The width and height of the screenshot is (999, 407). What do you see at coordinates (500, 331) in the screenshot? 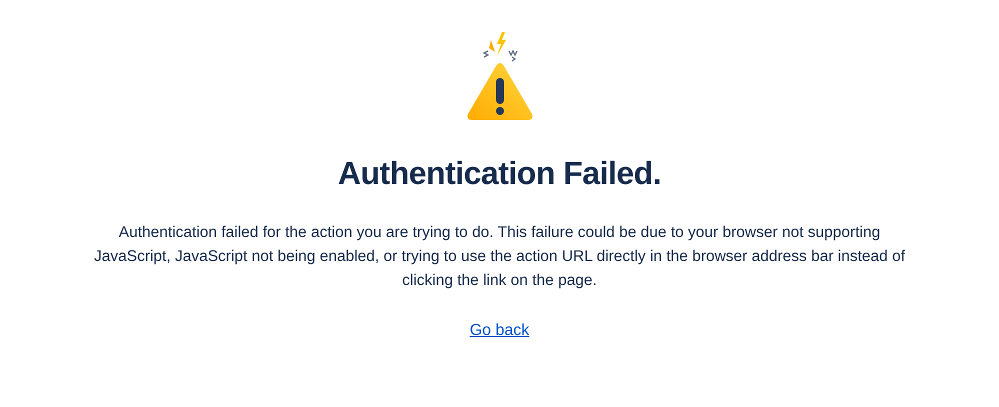
I see `go-back-link: Go back` at bounding box center [500, 331].